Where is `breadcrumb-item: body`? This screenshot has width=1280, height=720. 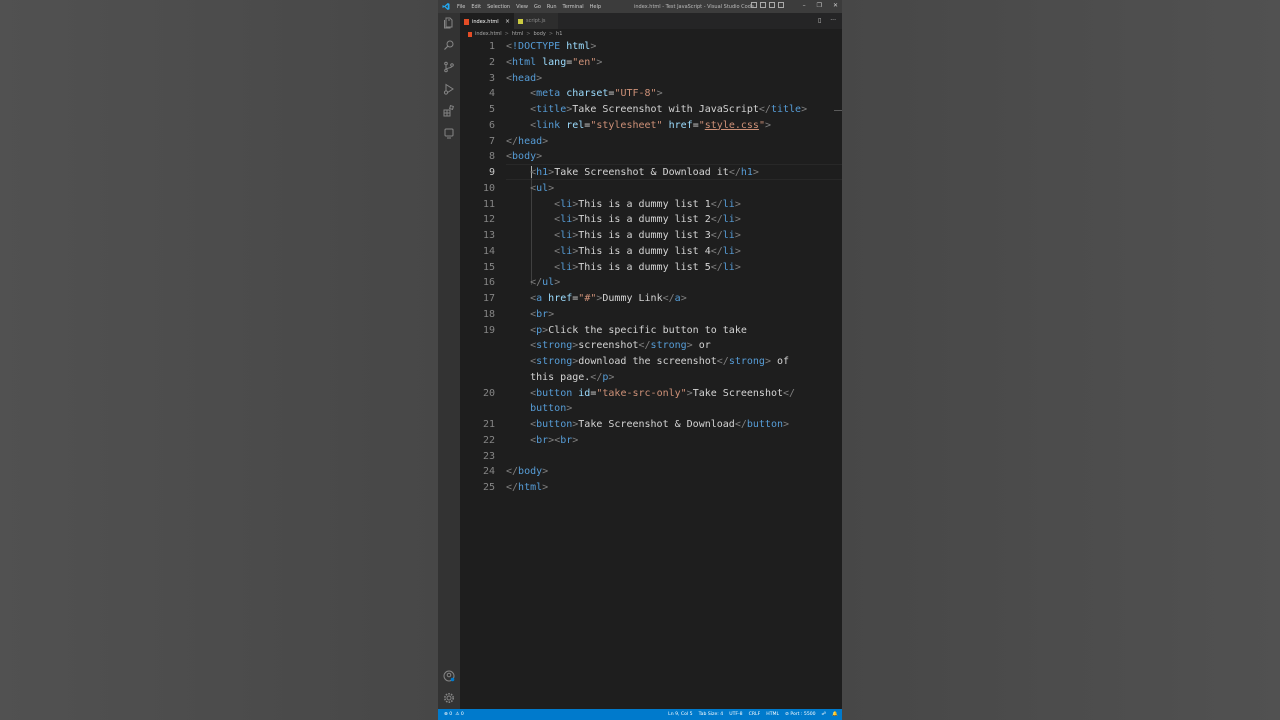
breadcrumb-item: body is located at coordinates (539, 34).